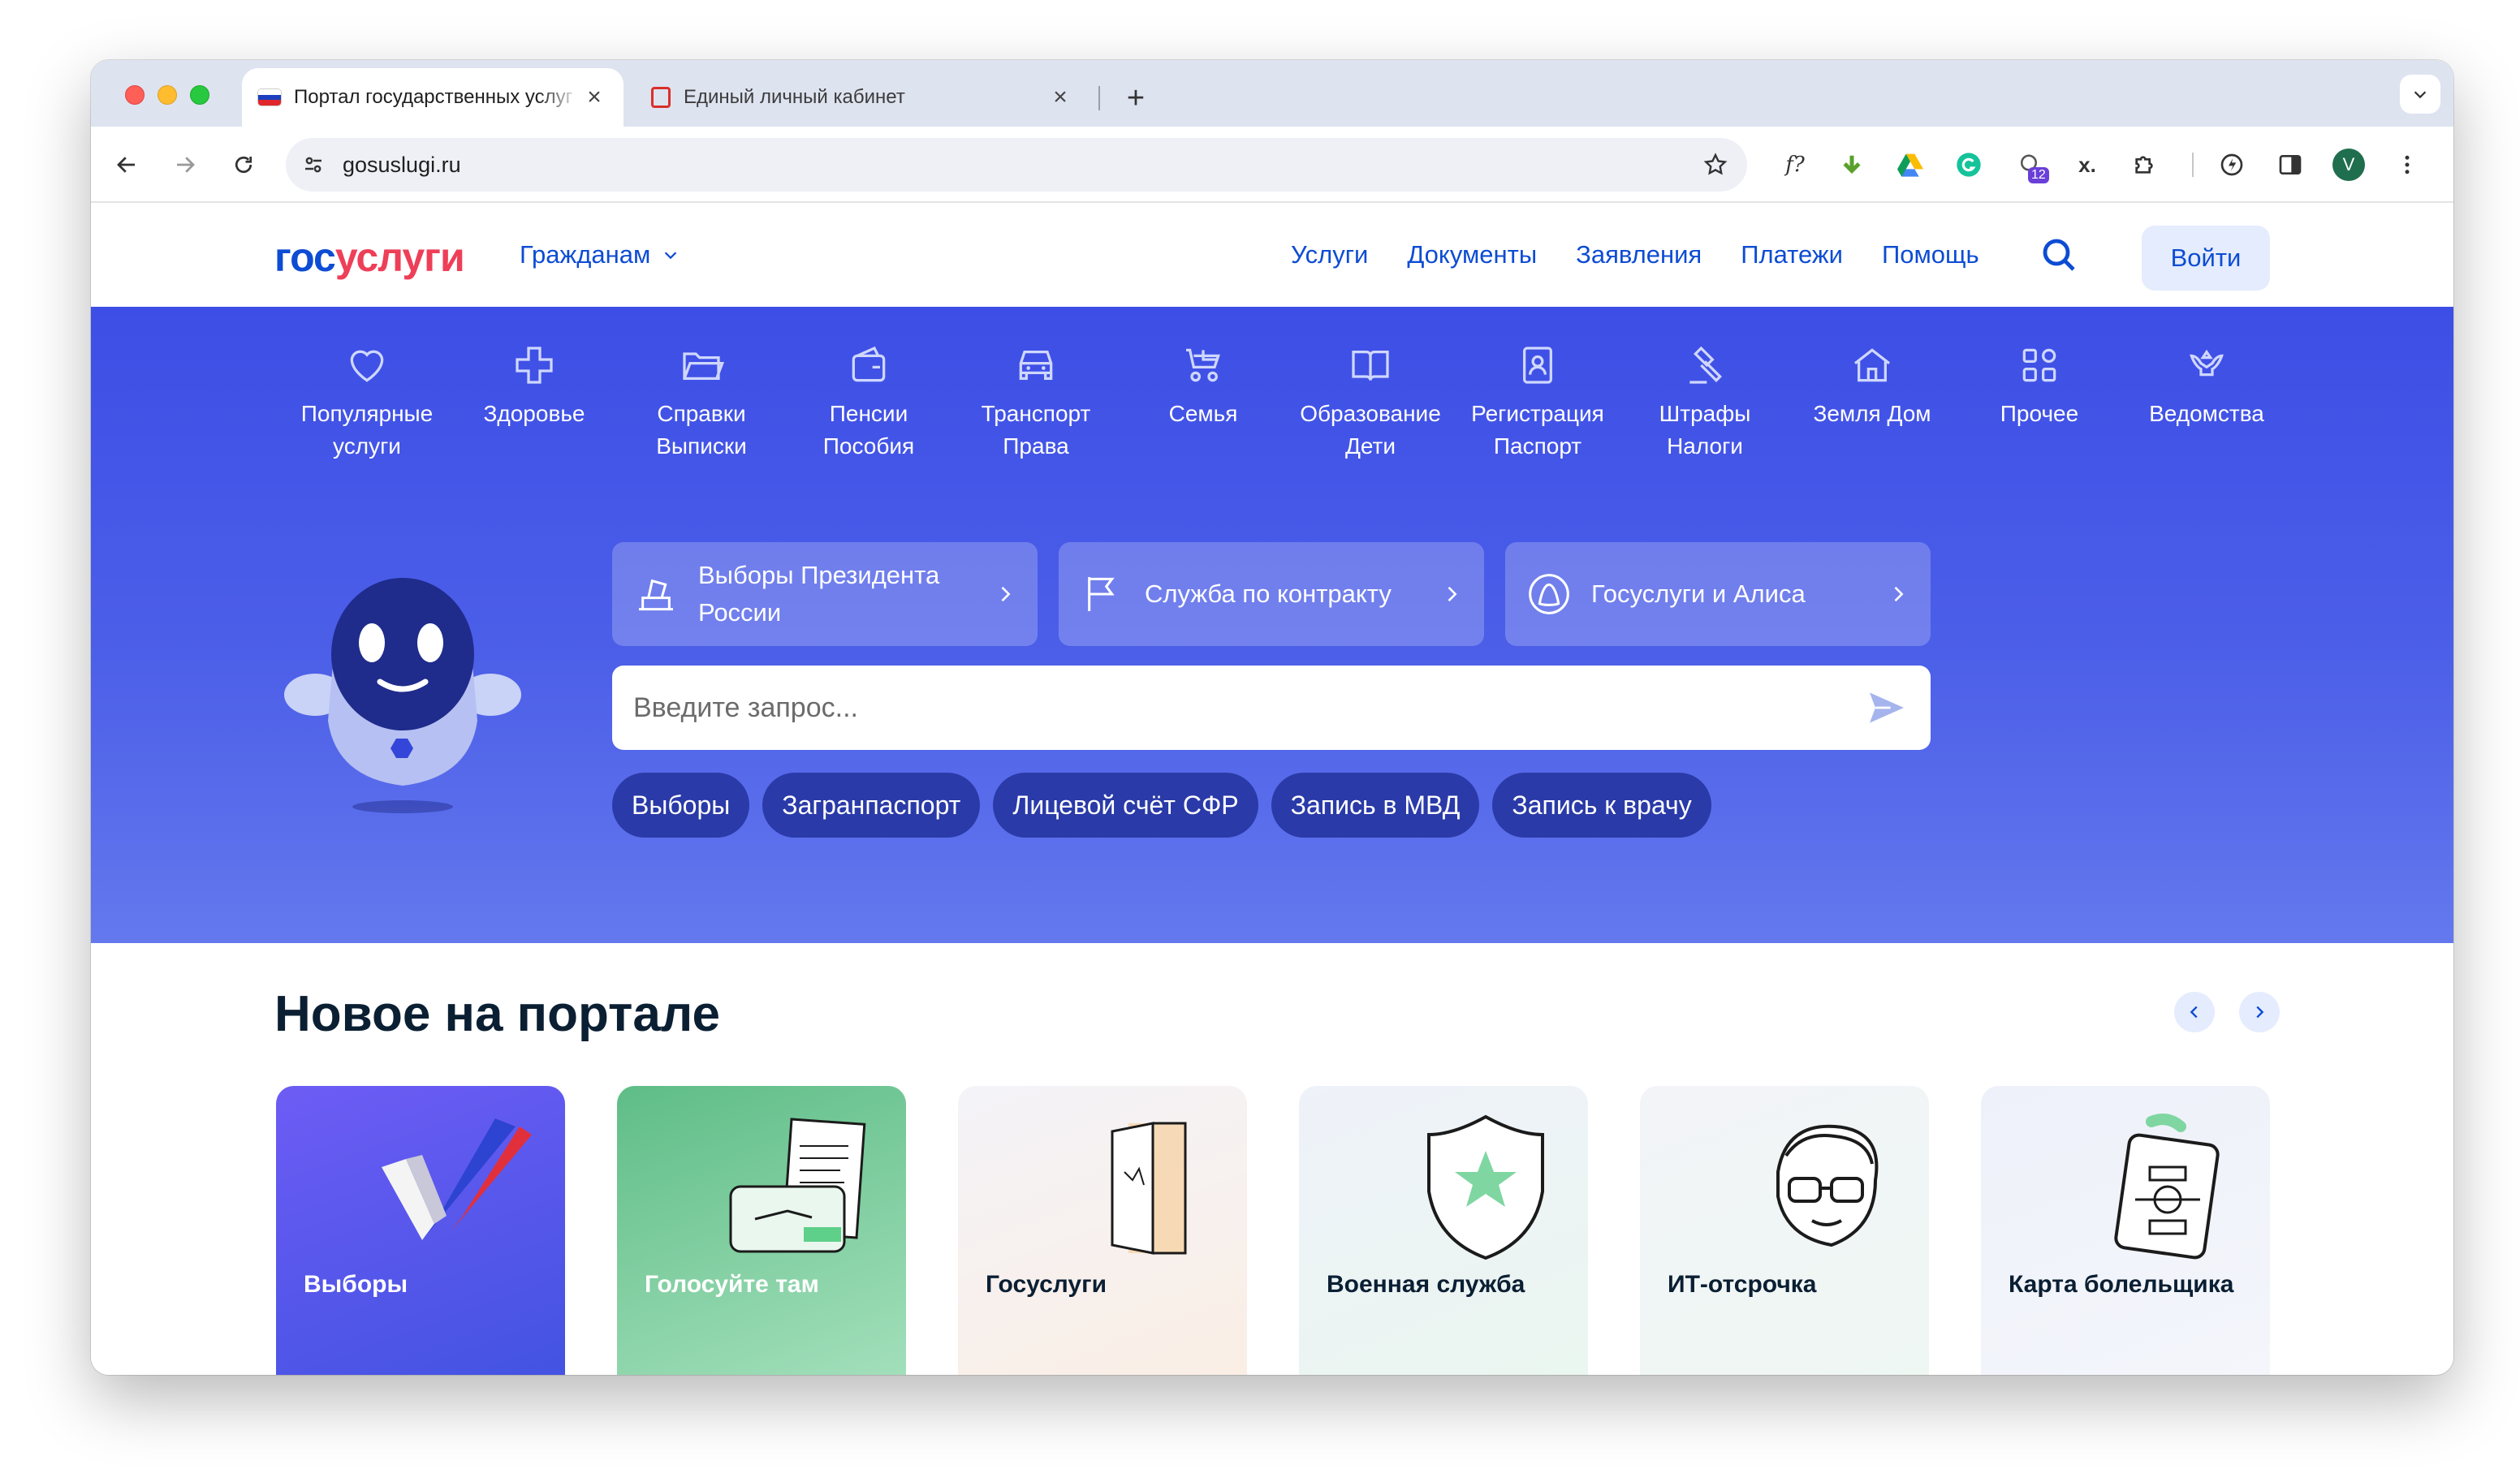 This screenshot has width=2520, height=1482. What do you see at coordinates (126, 164) in the screenshot?
I see `back-button` at bounding box center [126, 164].